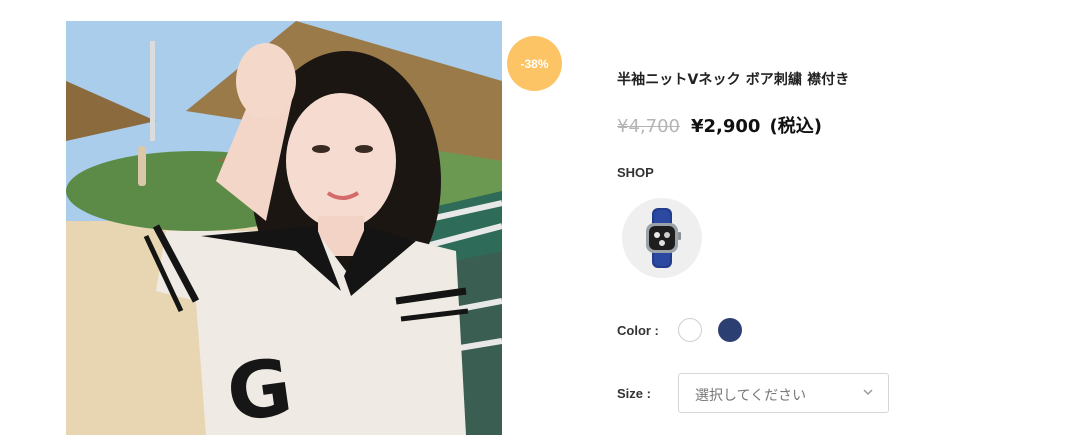  What do you see at coordinates (726, 126) in the screenshot?
I see `sale-price: ¥2,900` at bounding box center [726, 126].